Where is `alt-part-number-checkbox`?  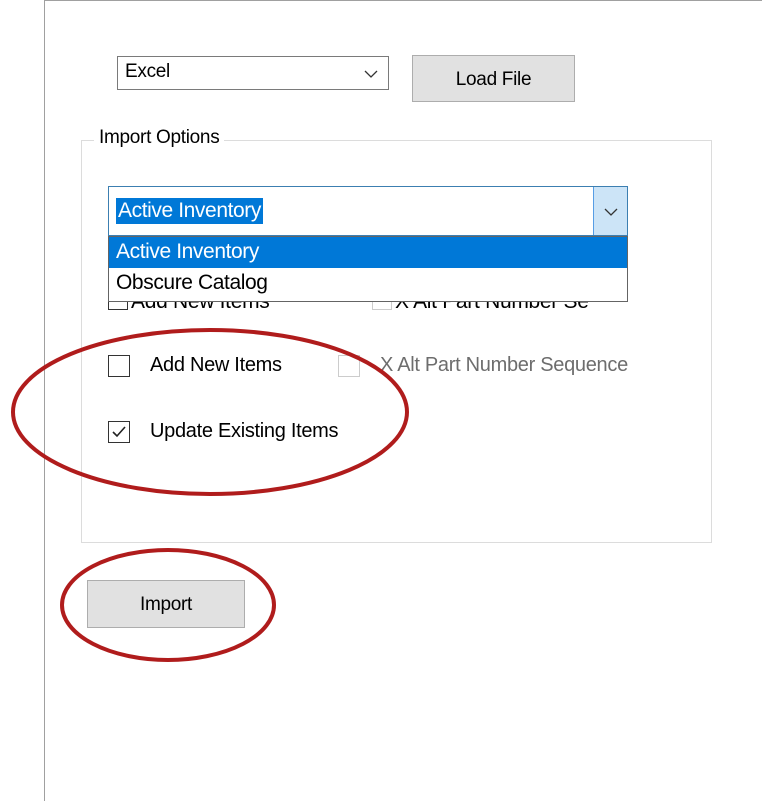
alt-part-number-checkbox is located at coordinates (349, 366).